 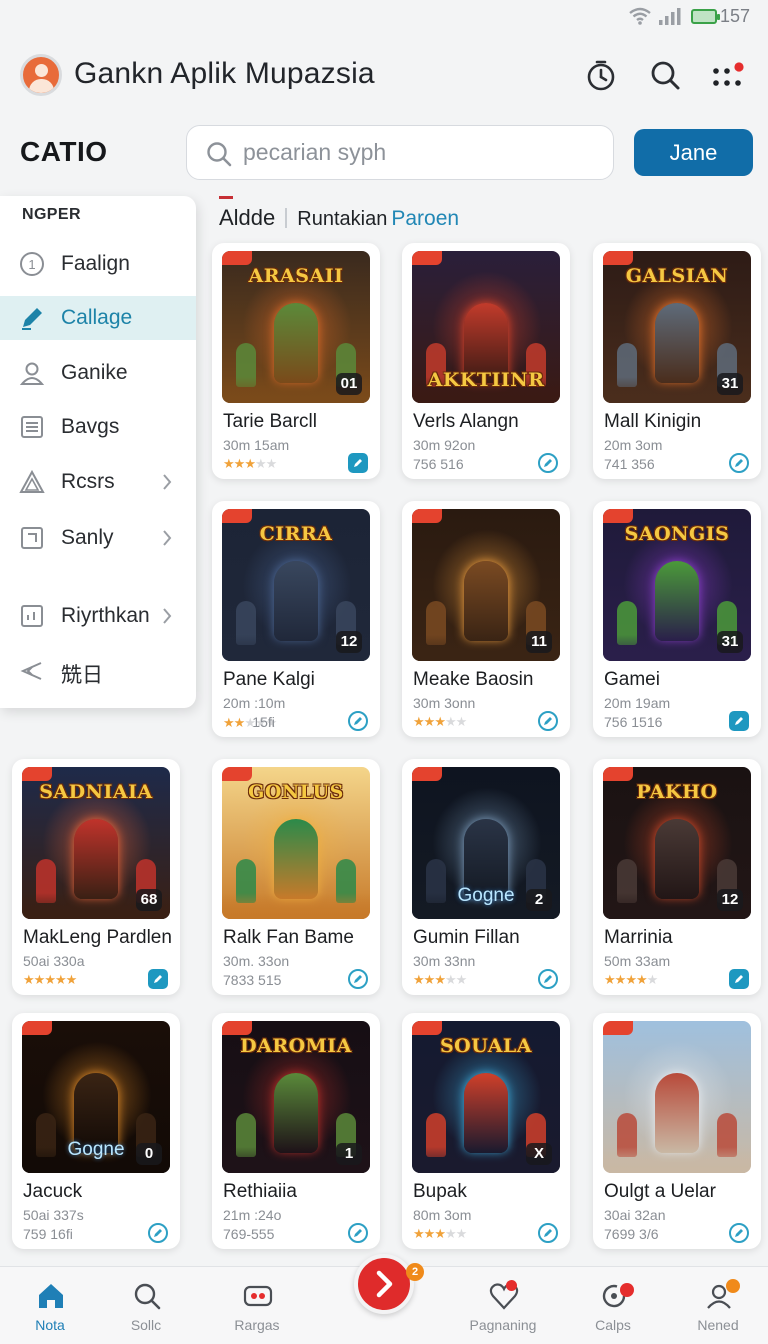 I want to click on menu-item-bavgs: Bavgs, so click(x=98, y=427).